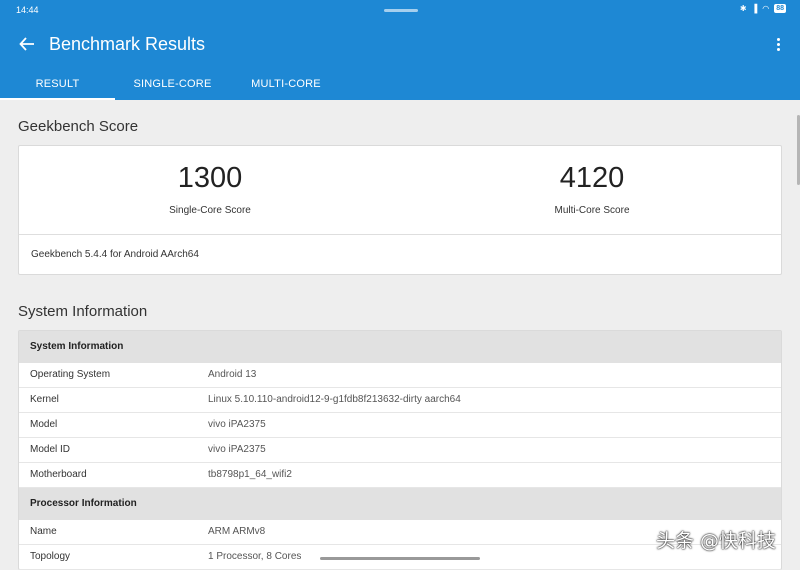 The width and height of the screenshot is (800, 570). I want to click on tab-result: RESULT, so click(57, 85).